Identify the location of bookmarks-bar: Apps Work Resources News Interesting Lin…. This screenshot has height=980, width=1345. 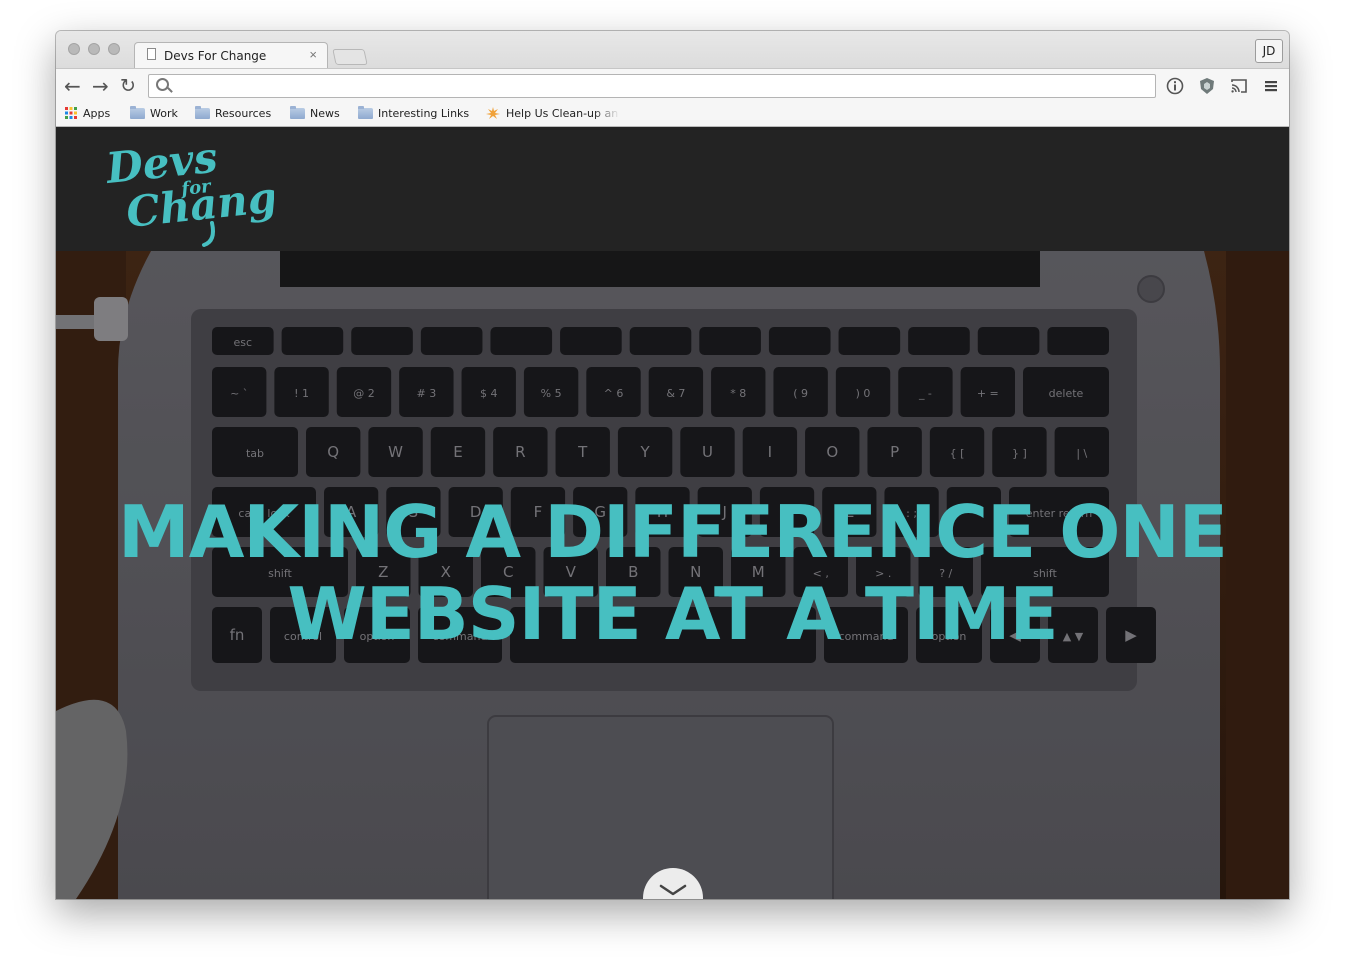
(672, 115).